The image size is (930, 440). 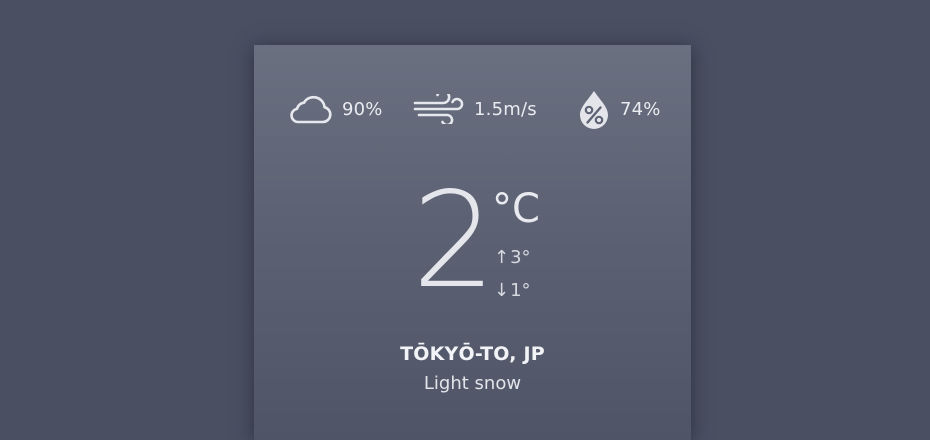 What do you see at coordinates (472, 383) in the screenshot?
I see `weather-condition: Light snow` at bounding box center [472, 383].